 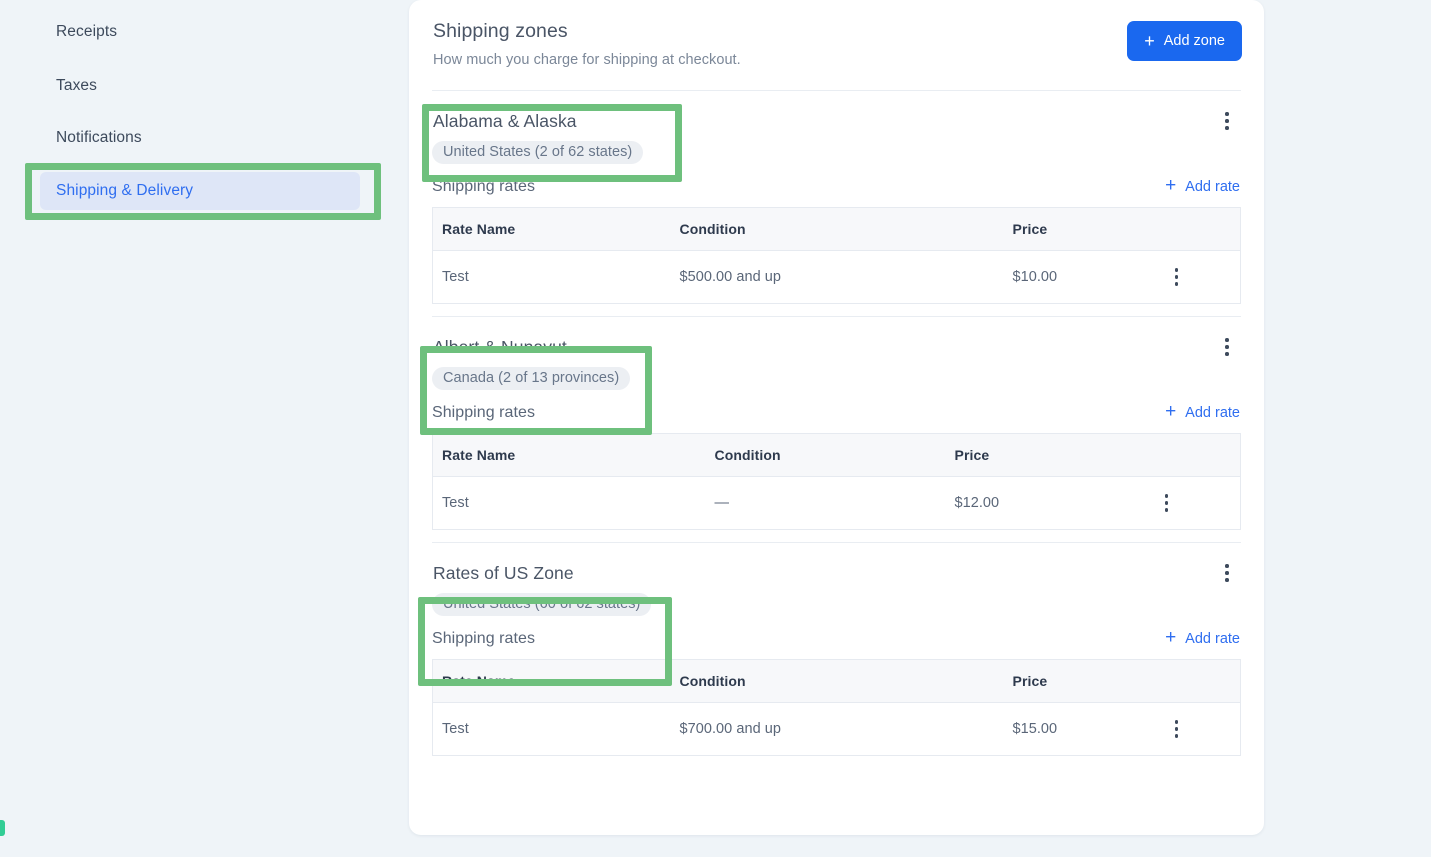 What do you see at coordinates (500, 31) in the screenshot?
I see `page-title: Shipping zones` at bounding box center [500, 31].